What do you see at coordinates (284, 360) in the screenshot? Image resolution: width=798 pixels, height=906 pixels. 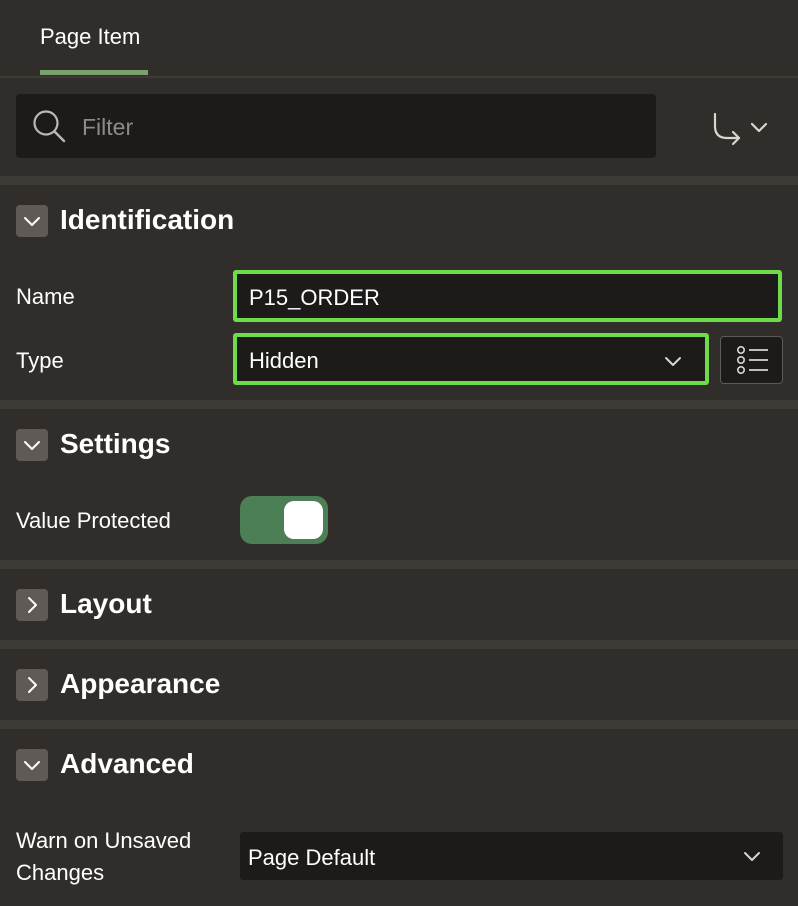 I see `type-value: Hidden` at bounding box center [284, 360].